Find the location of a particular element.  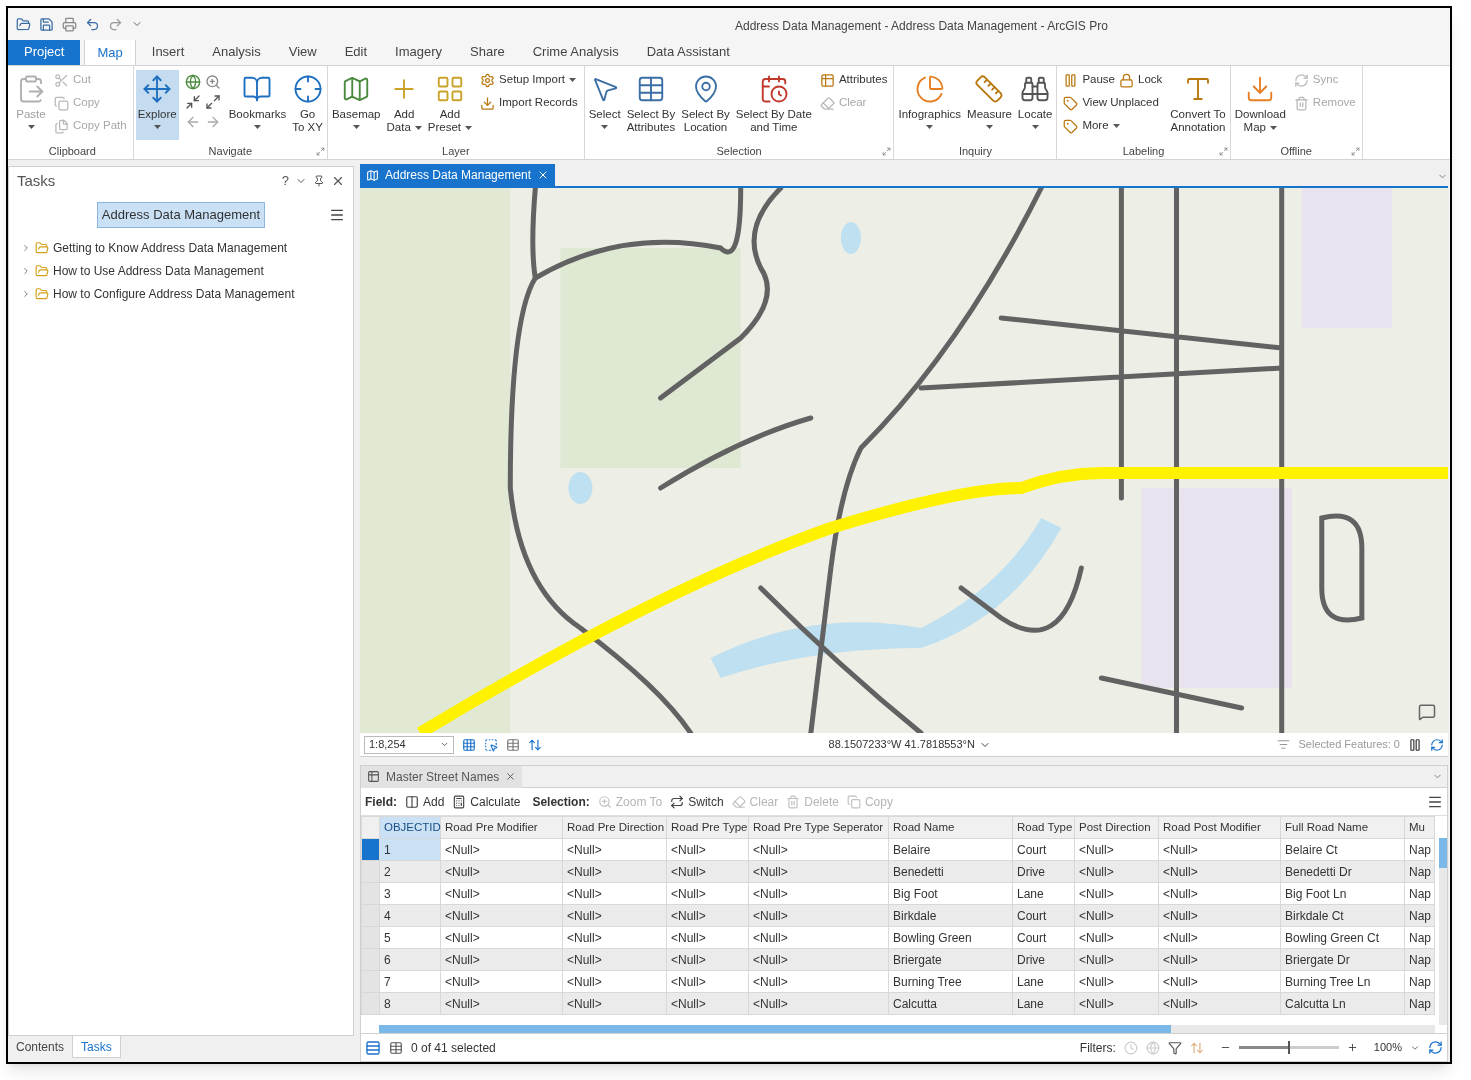

toolbar-button: Calculate is located at coordinates (486, 801).